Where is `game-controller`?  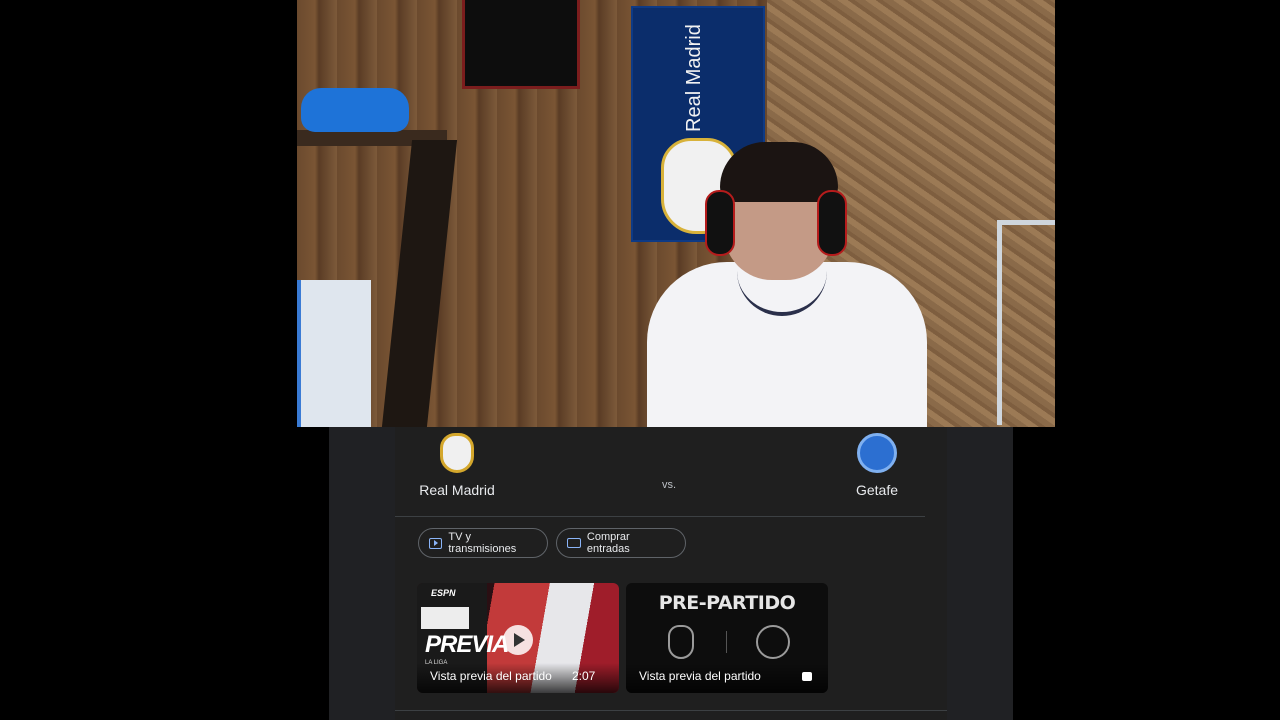 game-controller is located at coordinates (355, 110).